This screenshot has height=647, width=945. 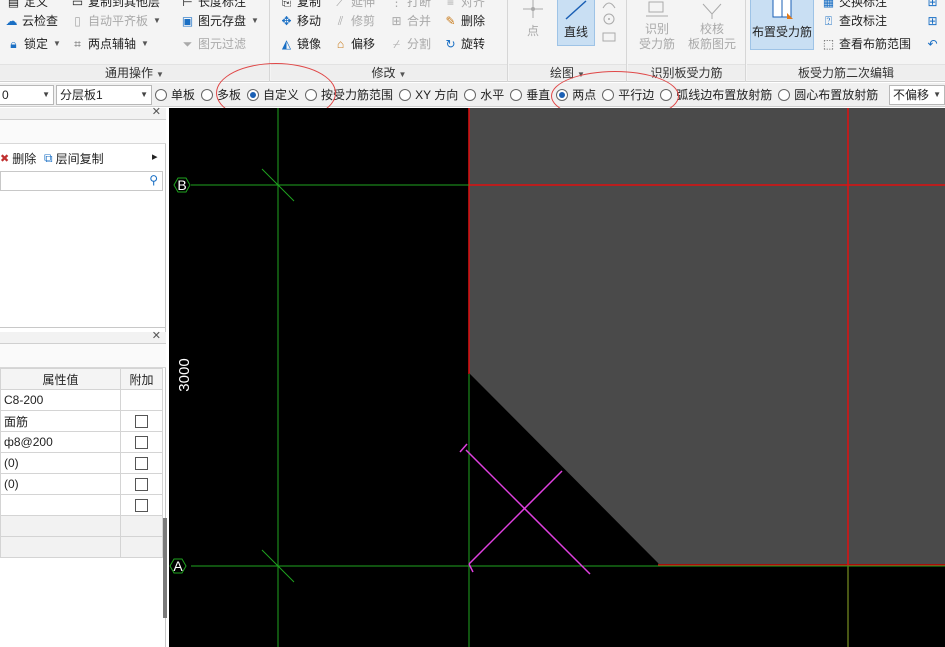 I want to click on offset-button: ⌂ 偏移, so click(x=354, y=44).